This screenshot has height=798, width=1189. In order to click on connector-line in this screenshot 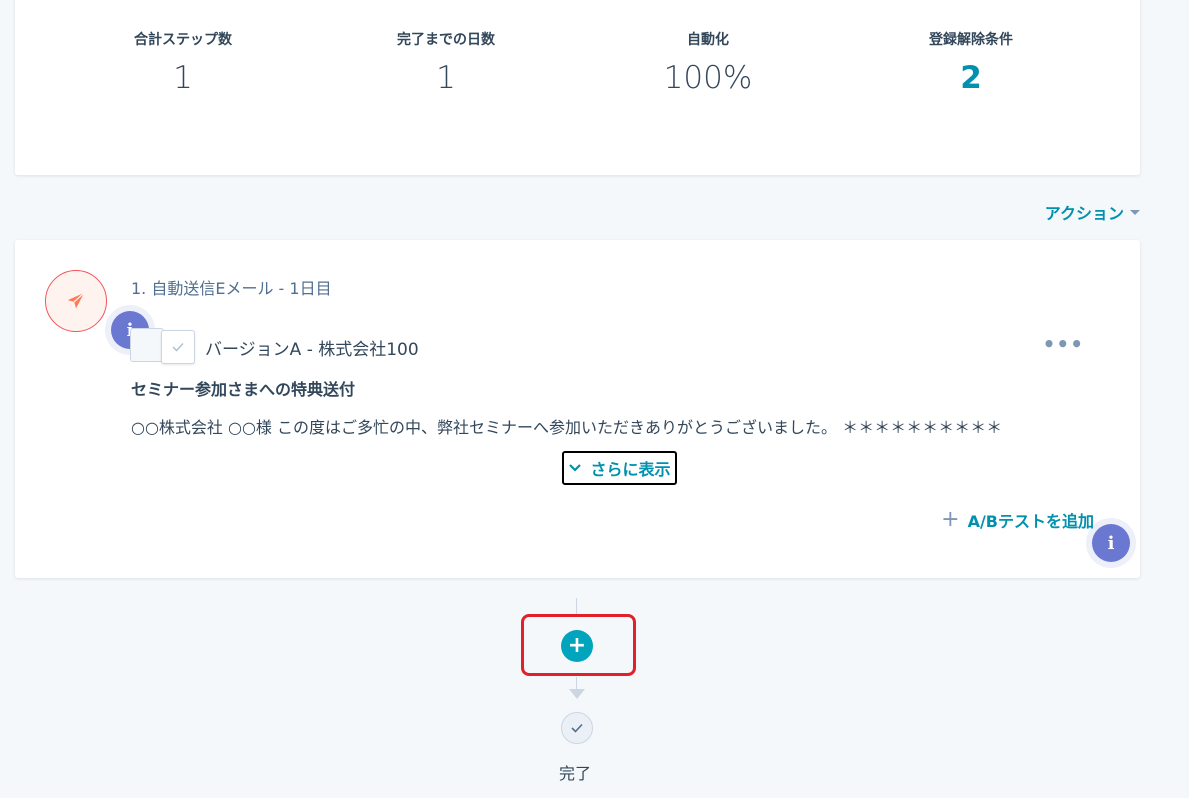, I will do `click(576, 683)`.